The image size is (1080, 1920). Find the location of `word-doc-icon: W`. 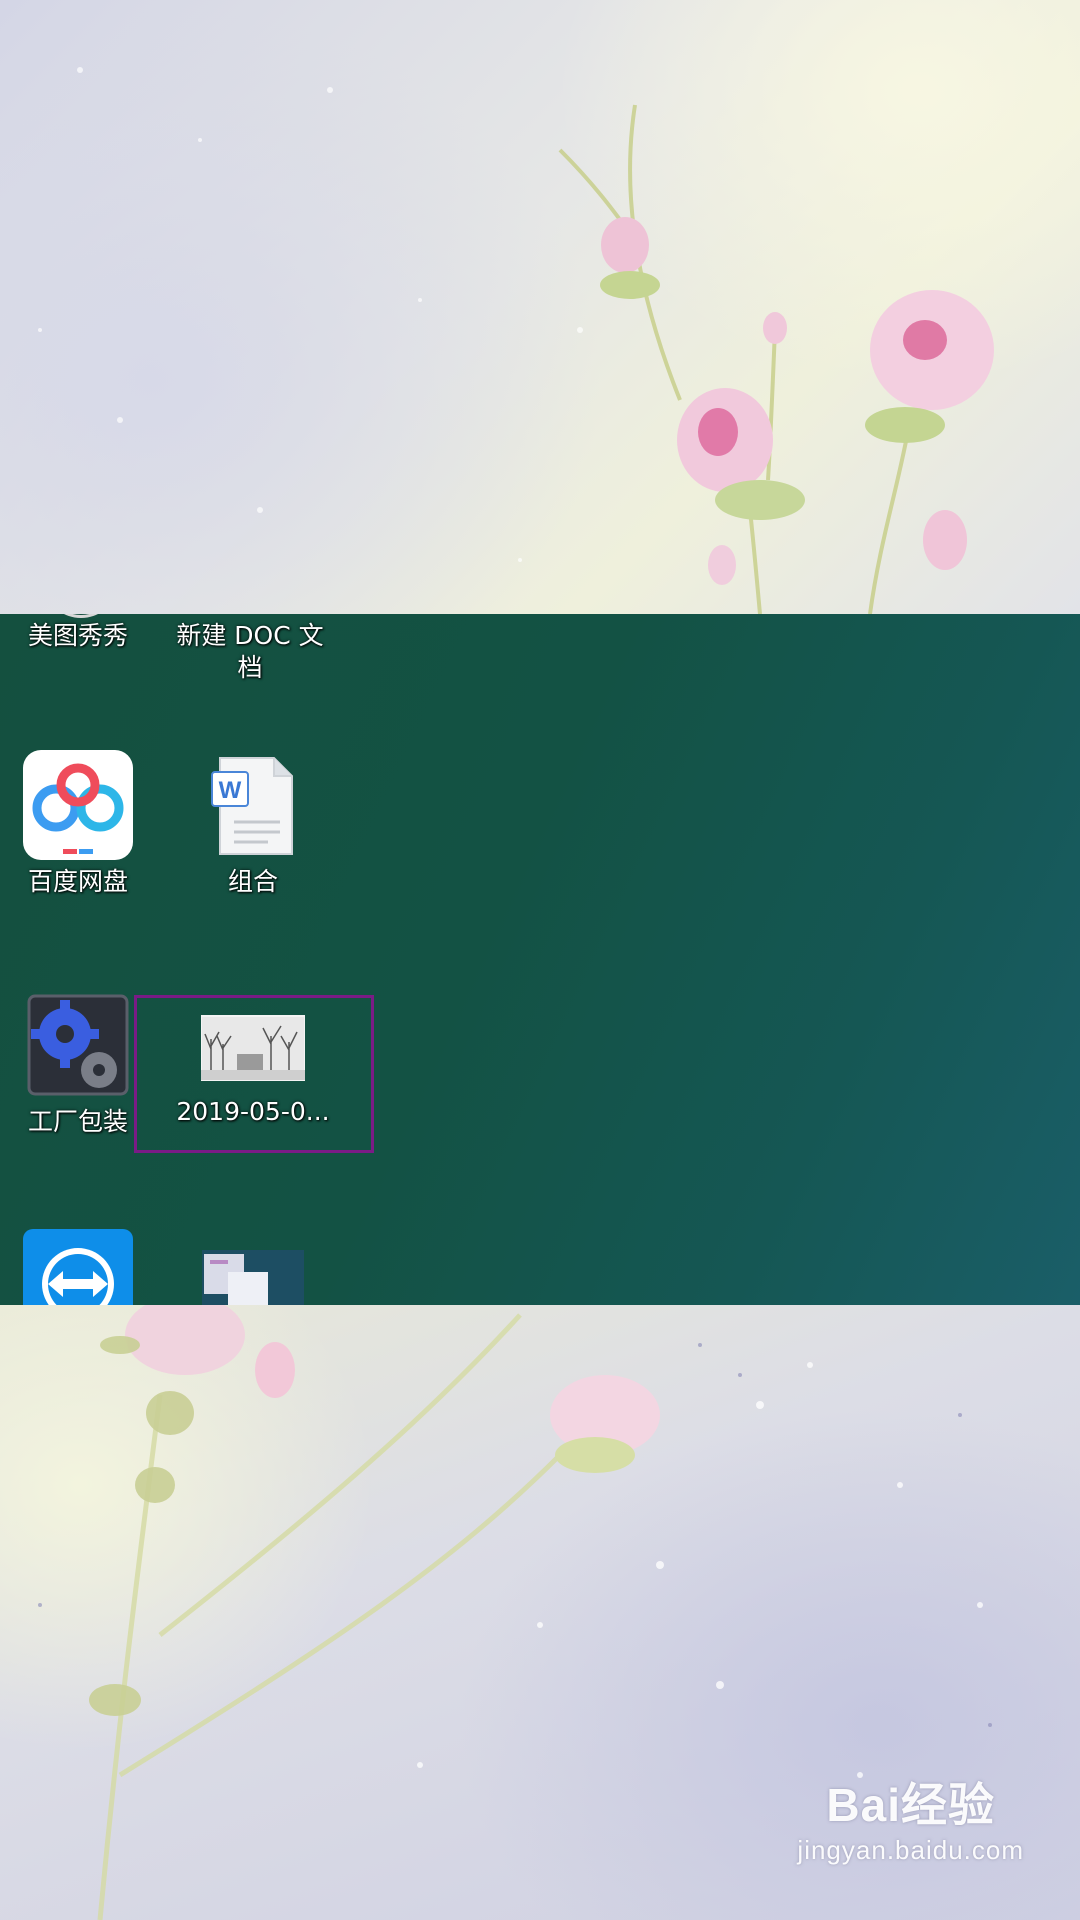

word-doc-icon: W is located at coordinates (253, 805).